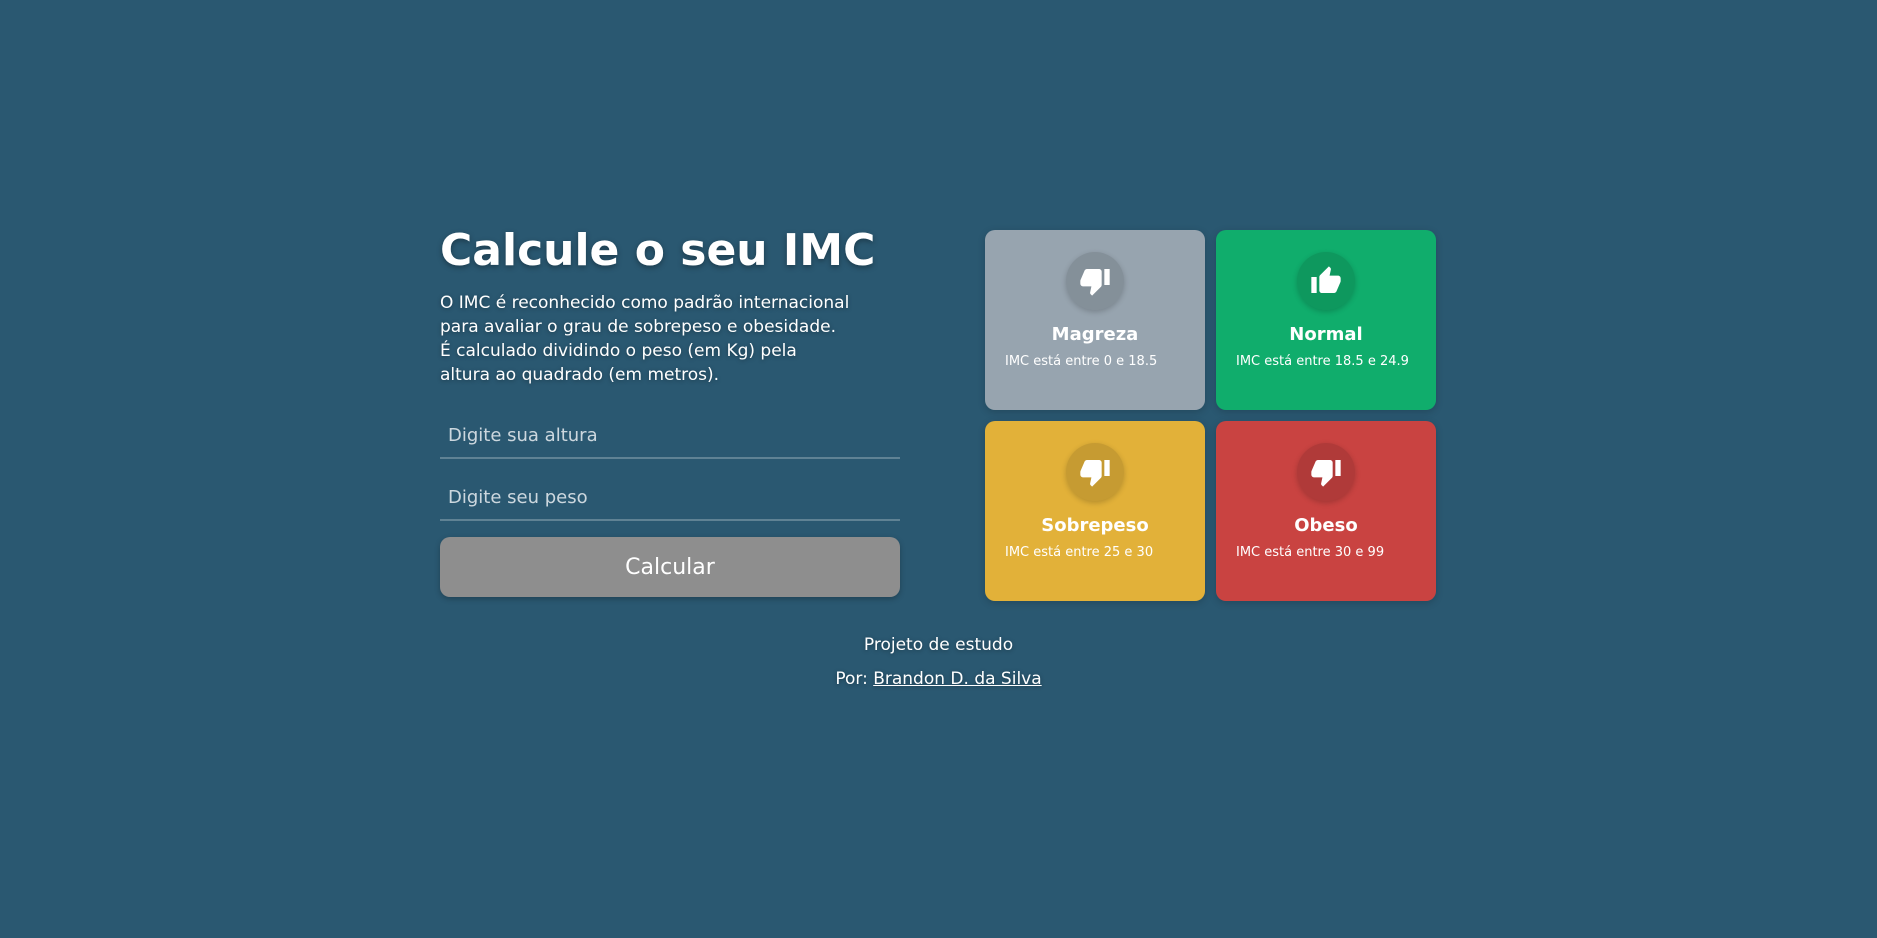 Image resolution: width=1877 pixels, height=938 pixels. What do you see at coordinates (851, 679) in the screenshot?
I see `footer-by-label: Por:` at bounding box center [851, 679].